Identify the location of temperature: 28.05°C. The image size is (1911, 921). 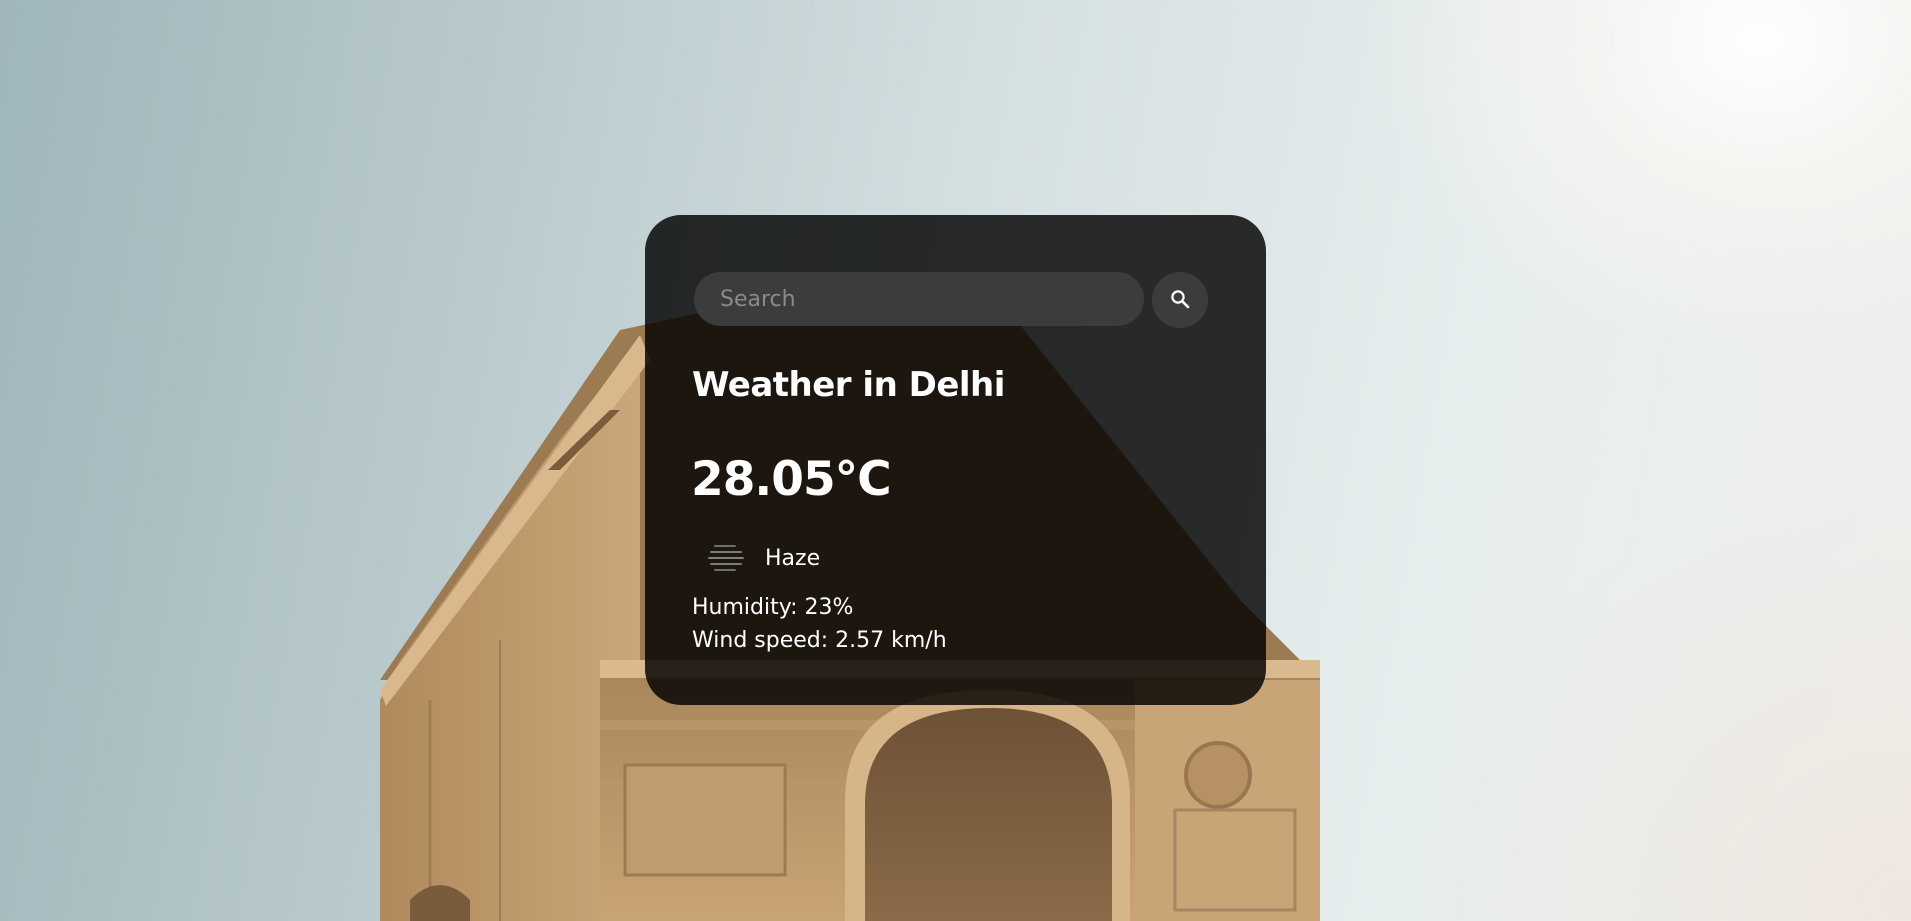
(791, 479).